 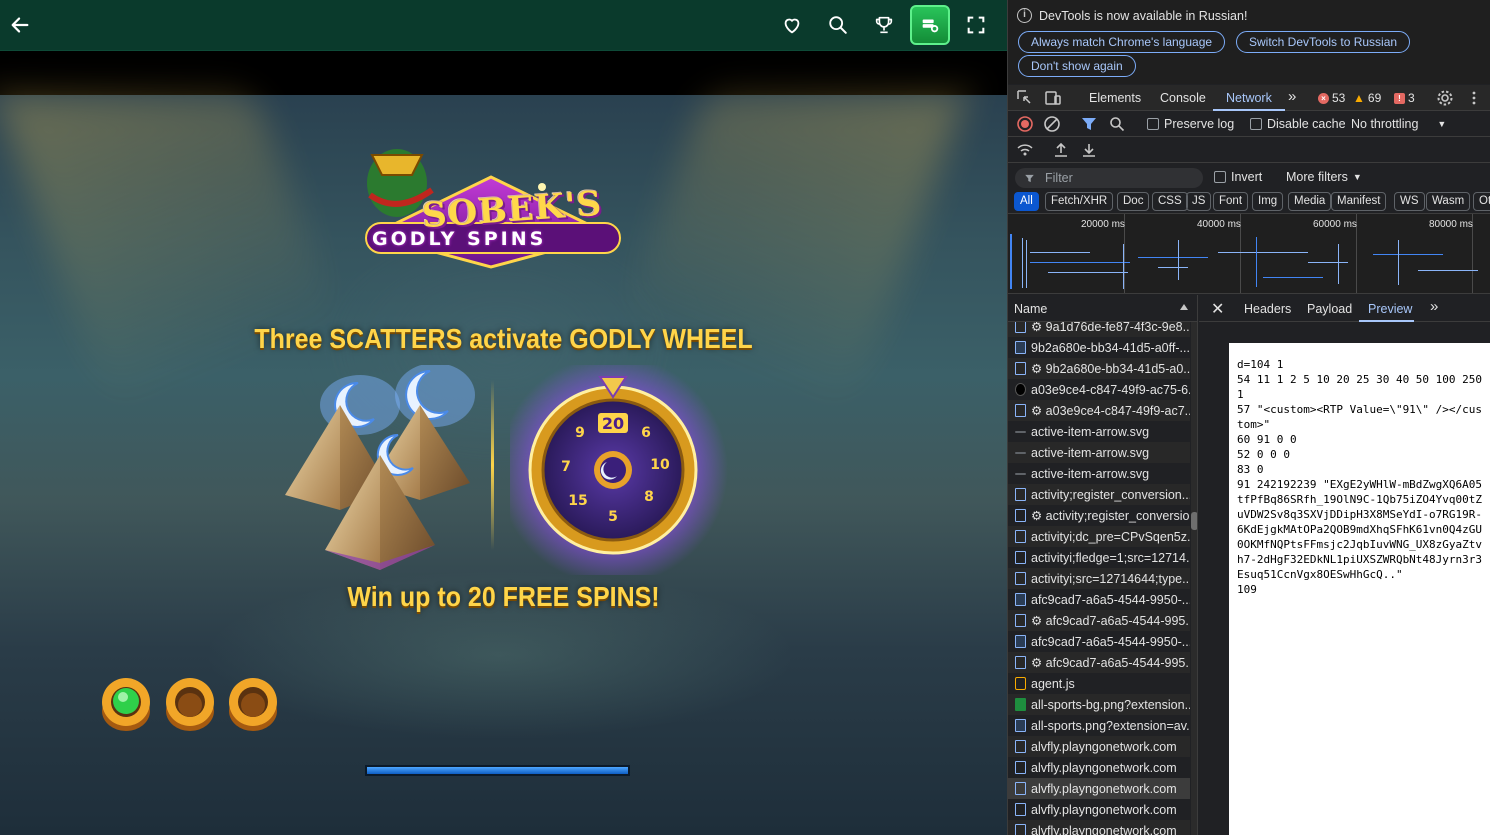 What do you see at coordinates (1329, 309) in the screenshot?
I see `tab-payload: Payload` at bounding box center [1329, 309].